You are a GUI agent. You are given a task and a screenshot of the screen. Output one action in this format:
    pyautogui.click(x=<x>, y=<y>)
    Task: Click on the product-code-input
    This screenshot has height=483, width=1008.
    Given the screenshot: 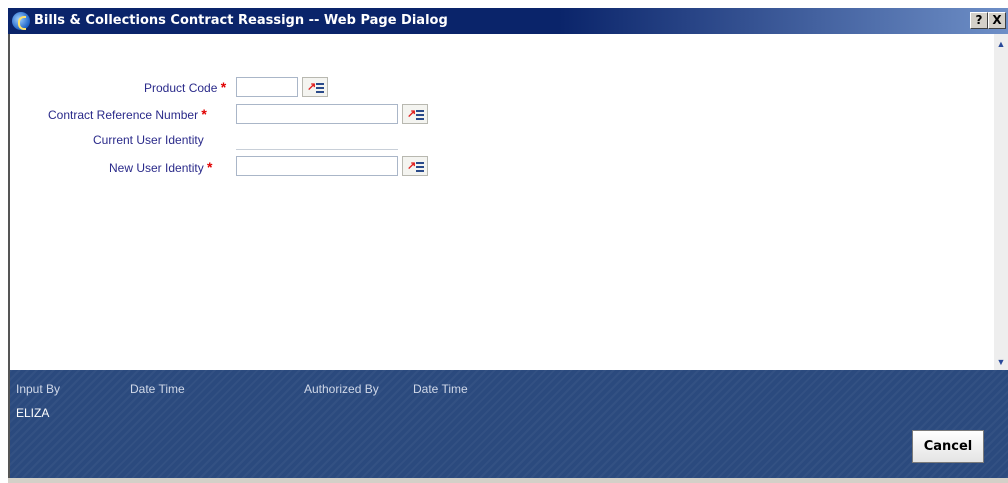 What is the action you would take?
    pyautogui.click(x=267, y=87)
    